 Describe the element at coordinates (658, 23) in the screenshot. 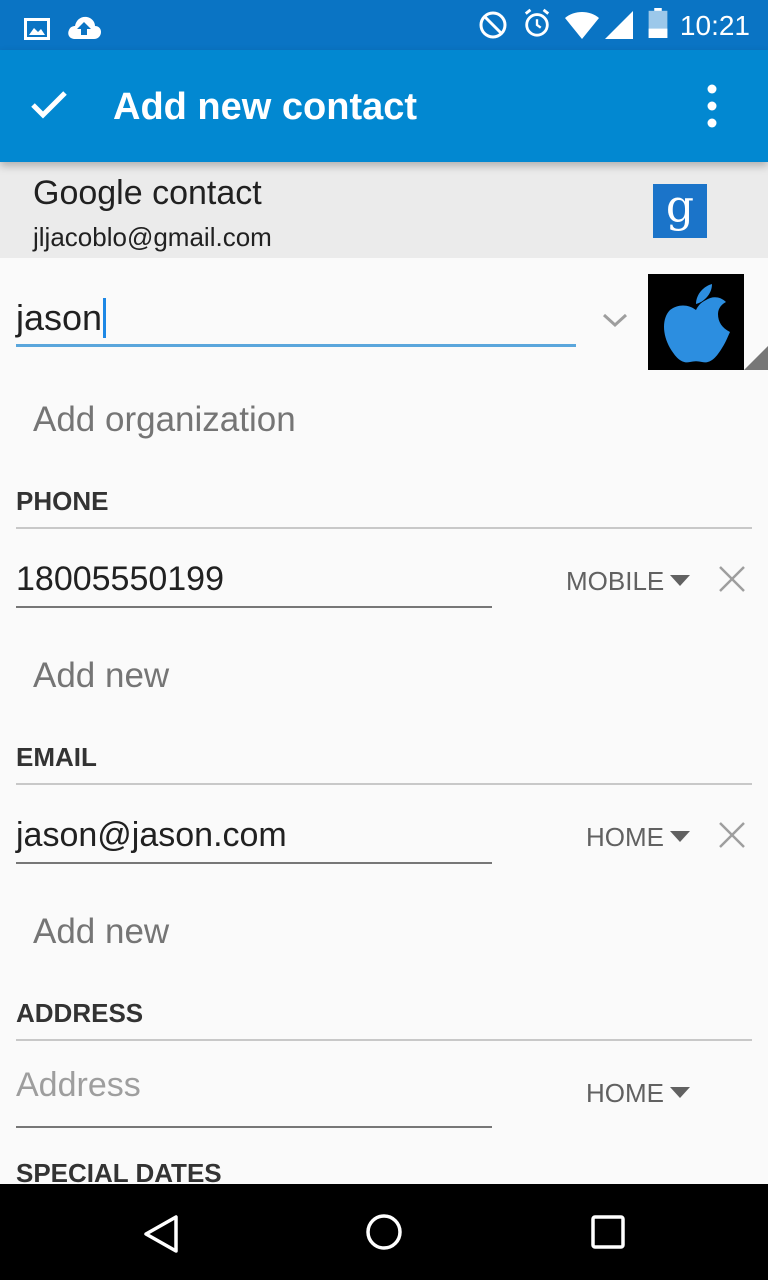

I see `battery-icon` at that location.